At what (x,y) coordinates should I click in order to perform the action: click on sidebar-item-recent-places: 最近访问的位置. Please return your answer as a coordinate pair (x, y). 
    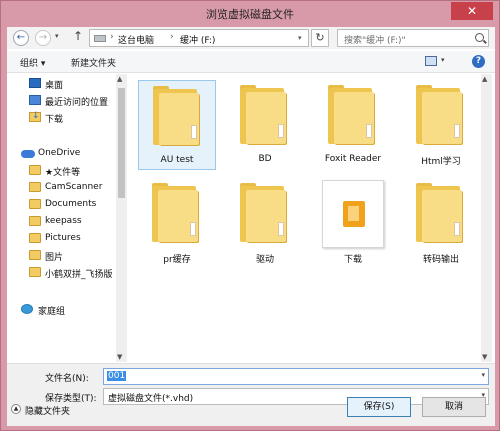
    Looking at the image, I should click on (62, 101).